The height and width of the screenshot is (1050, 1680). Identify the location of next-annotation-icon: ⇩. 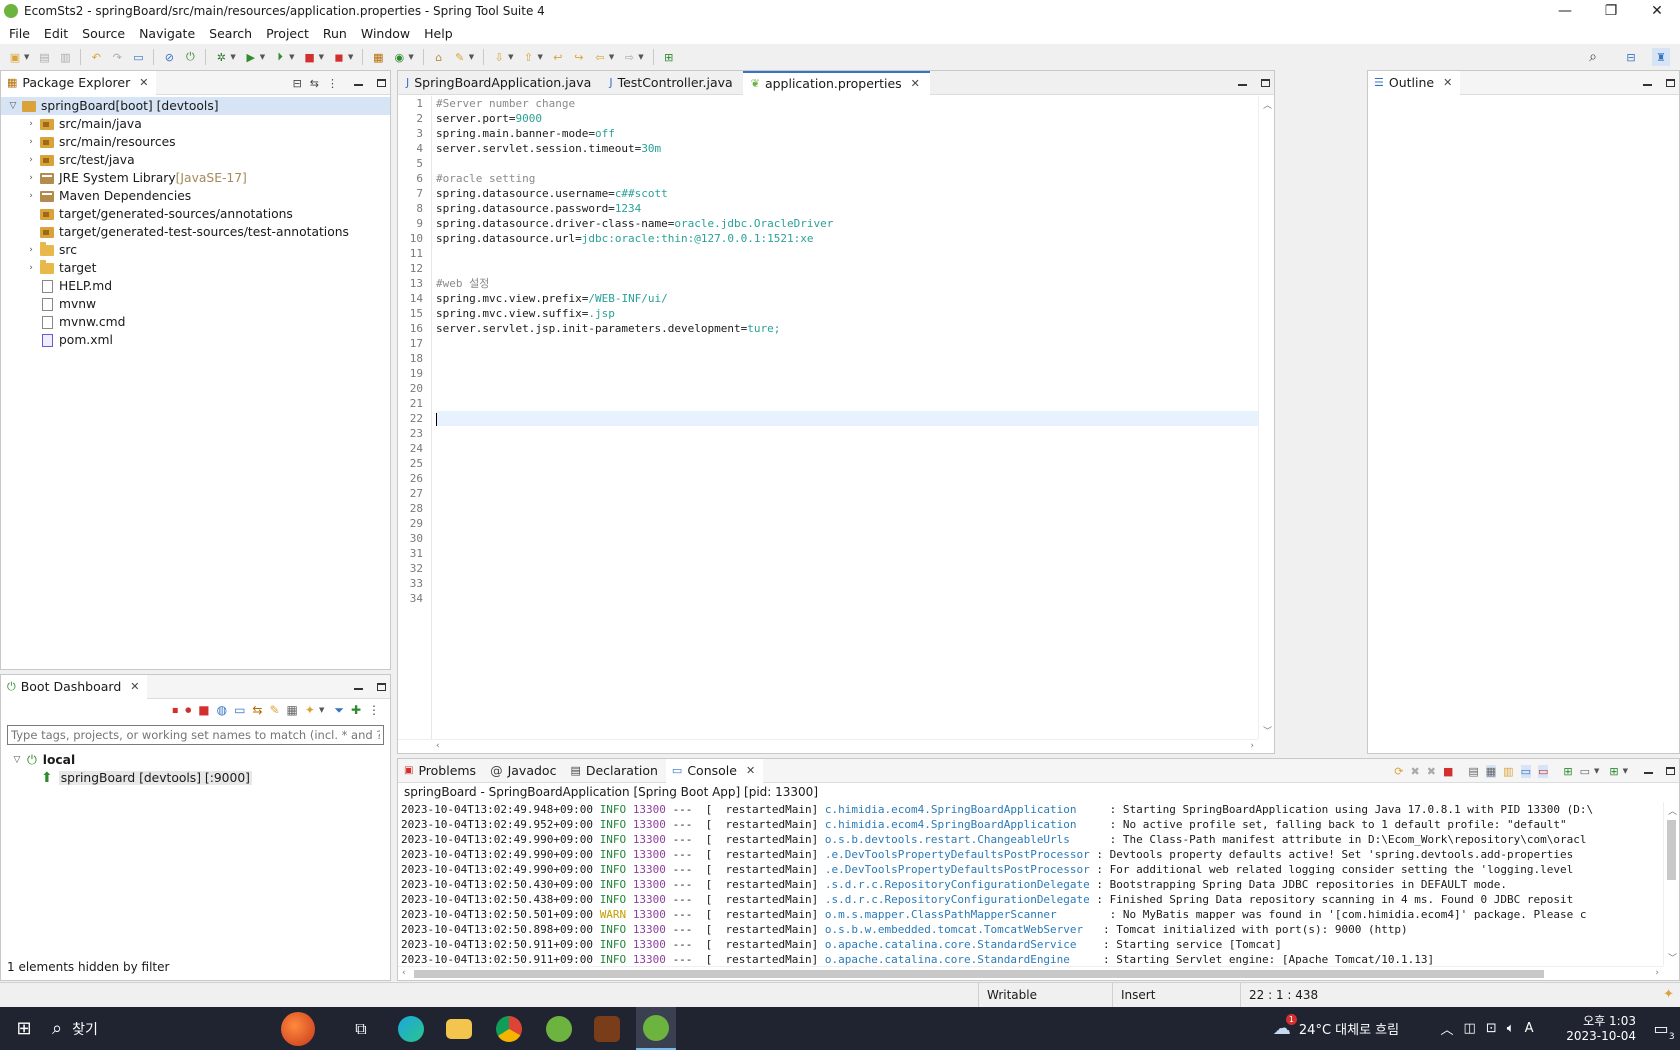
(499, 57).